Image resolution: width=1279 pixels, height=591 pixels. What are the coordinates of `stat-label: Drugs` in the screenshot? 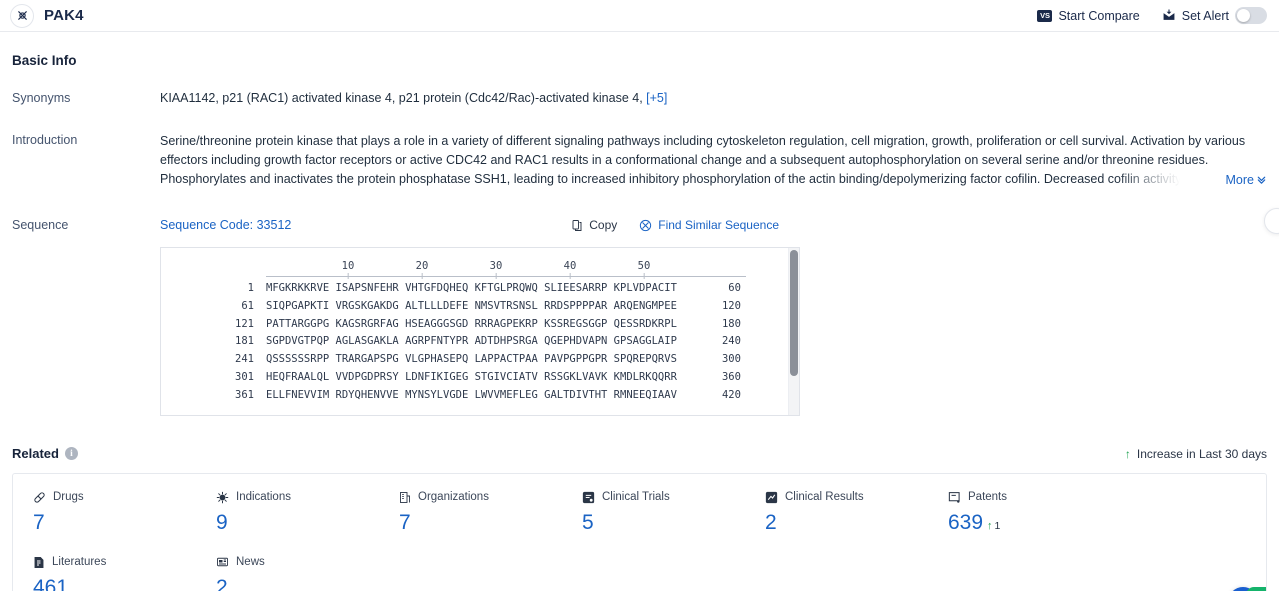 It's located at (68, 497).